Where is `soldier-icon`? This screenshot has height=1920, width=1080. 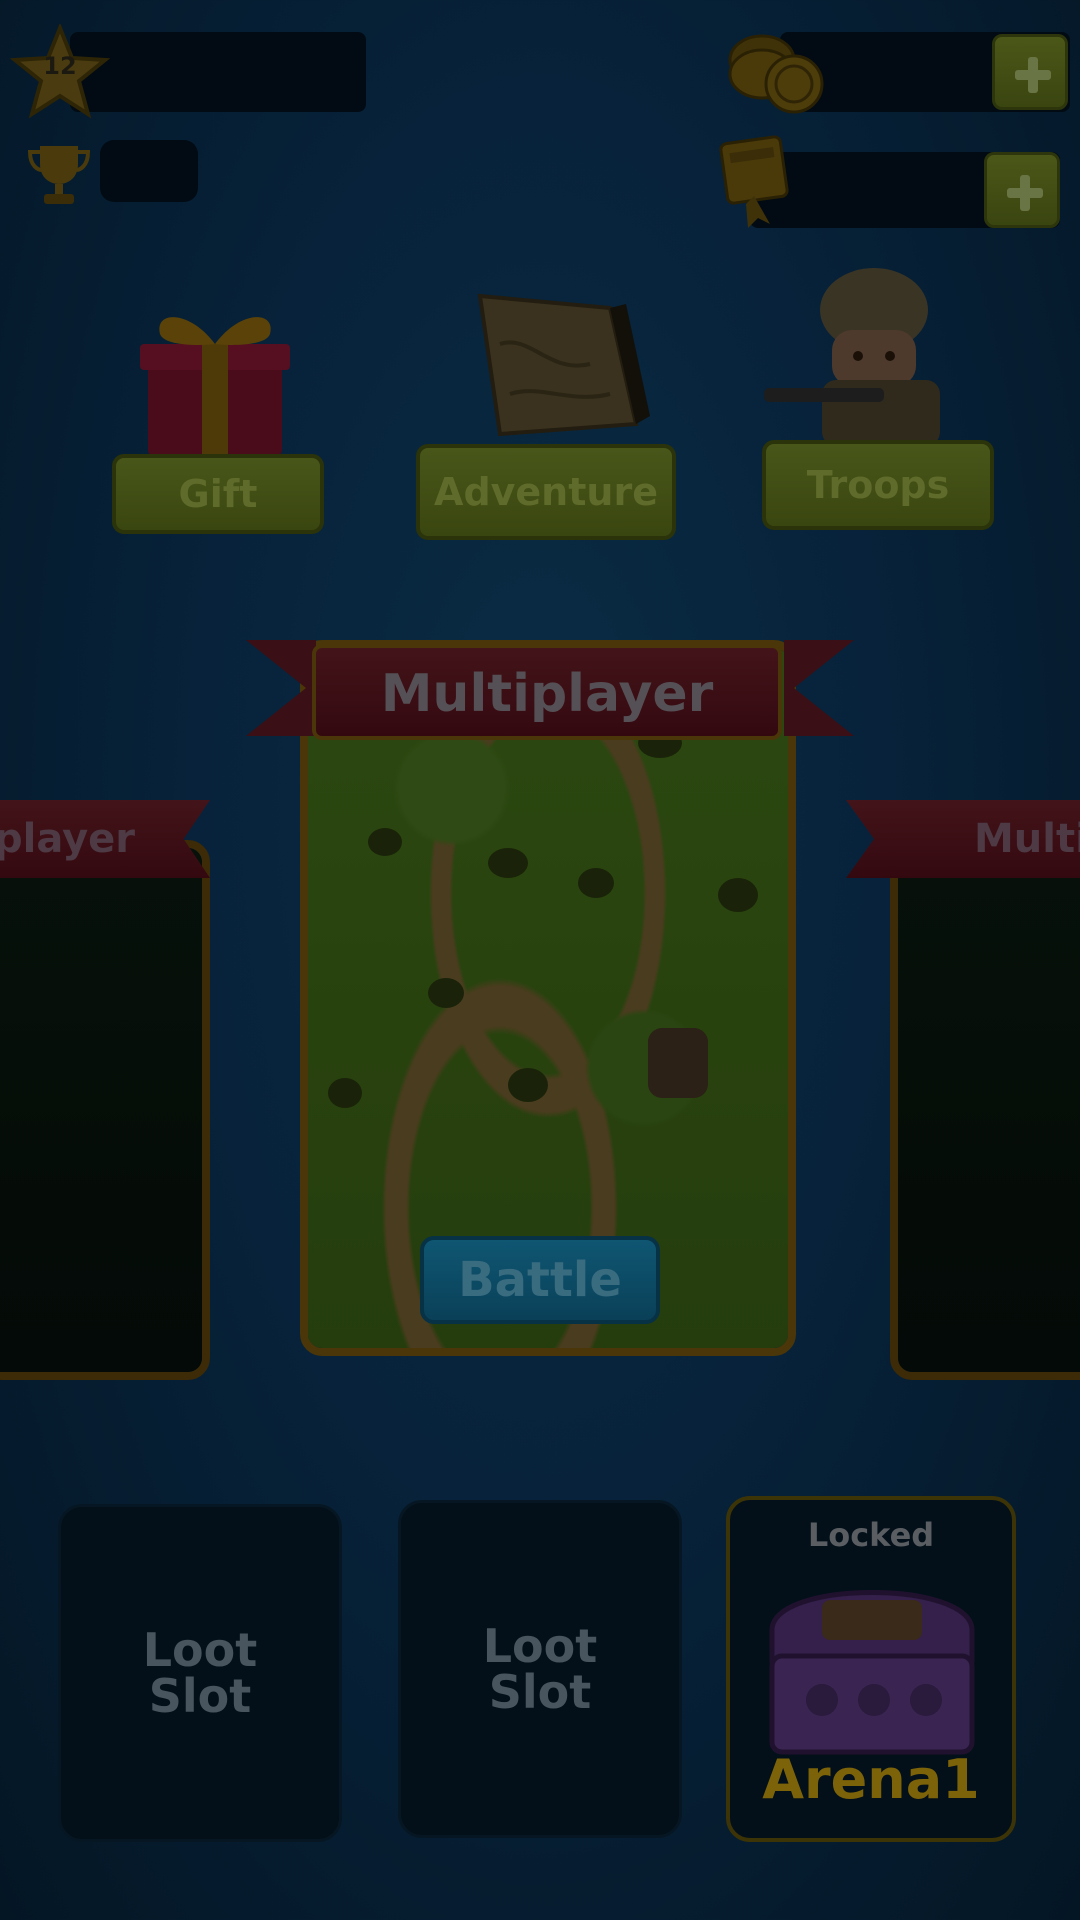
soldier-icon is located at coordinates (852, 357).